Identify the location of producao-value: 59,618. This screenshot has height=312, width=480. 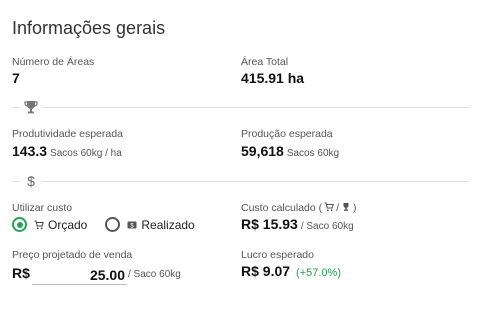
(262, 151).